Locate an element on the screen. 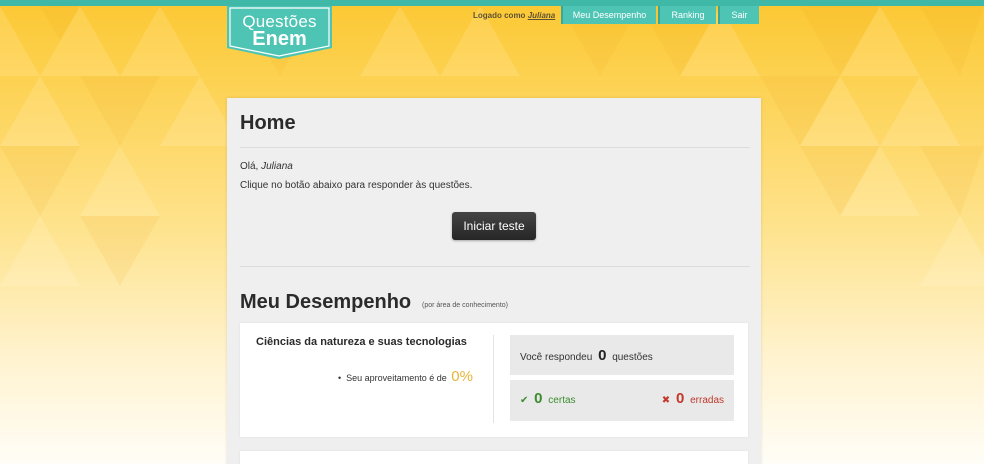 This screenshot has height=464, width=984. answered-box: Você respondeu 0 questões is located at coordinates (622, 355).